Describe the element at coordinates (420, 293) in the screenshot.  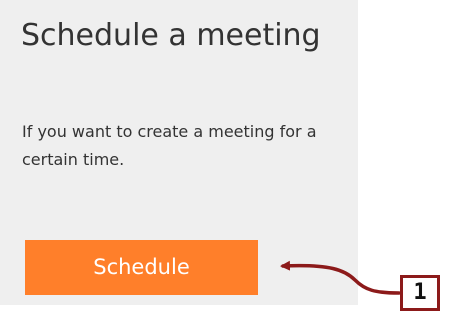
I see `callout-number-badge: 1` at that location.